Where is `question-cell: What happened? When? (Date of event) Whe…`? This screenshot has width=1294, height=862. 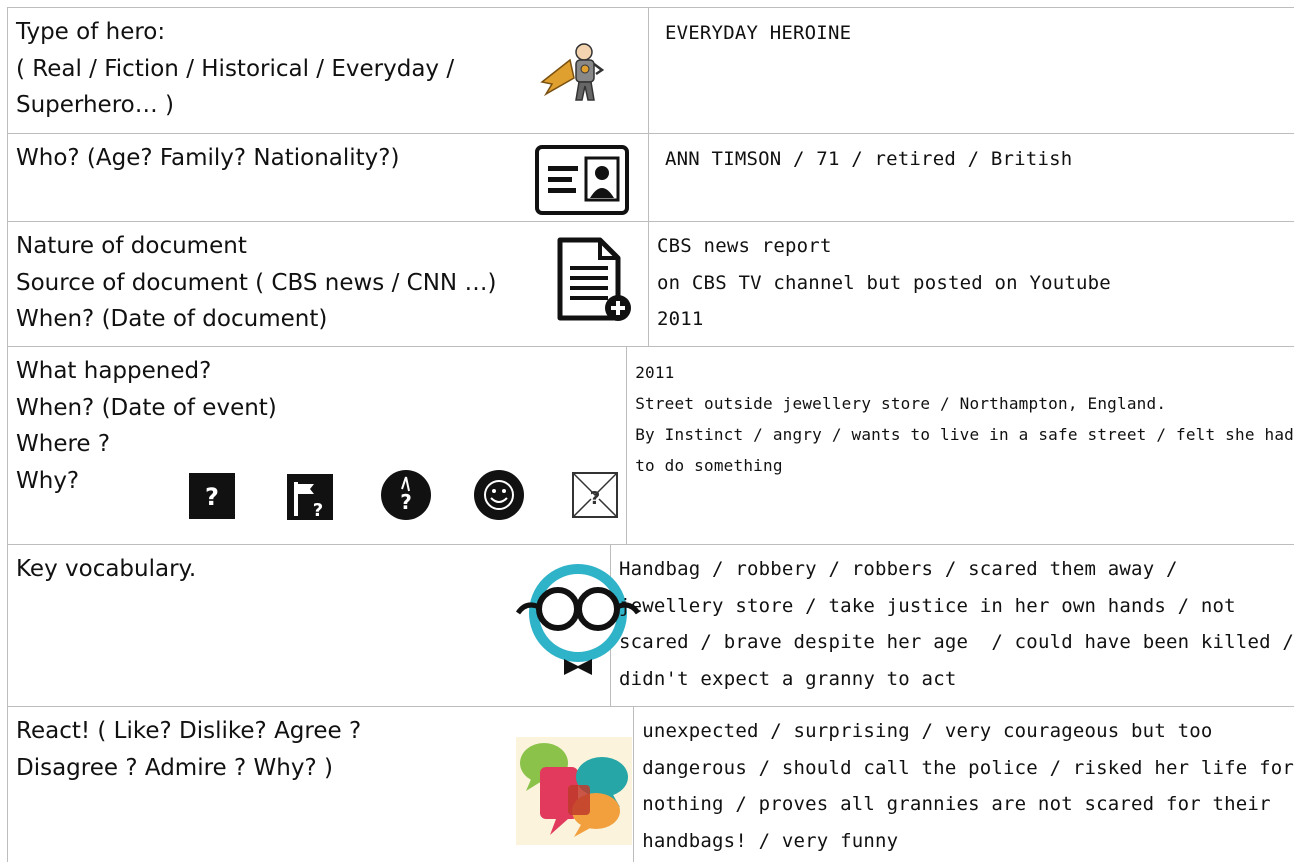
question-cell: What happened? When? (Date of event) Whe… is located at coordinates (317, 445).